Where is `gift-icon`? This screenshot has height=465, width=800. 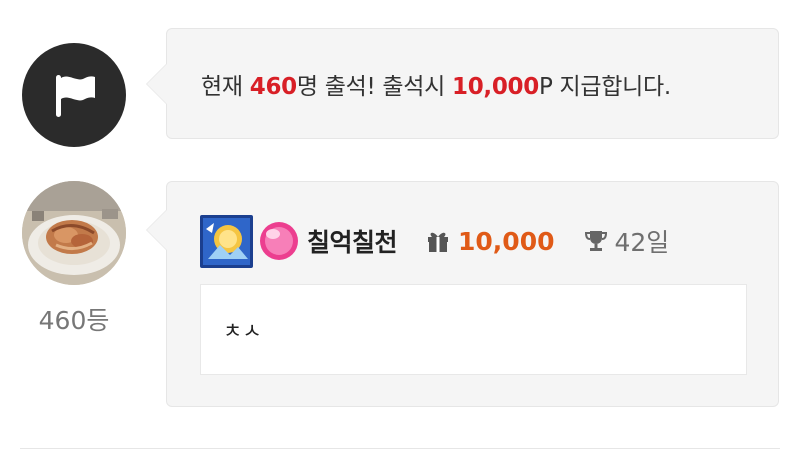
gift-icon is located at coordinates (438, 242).